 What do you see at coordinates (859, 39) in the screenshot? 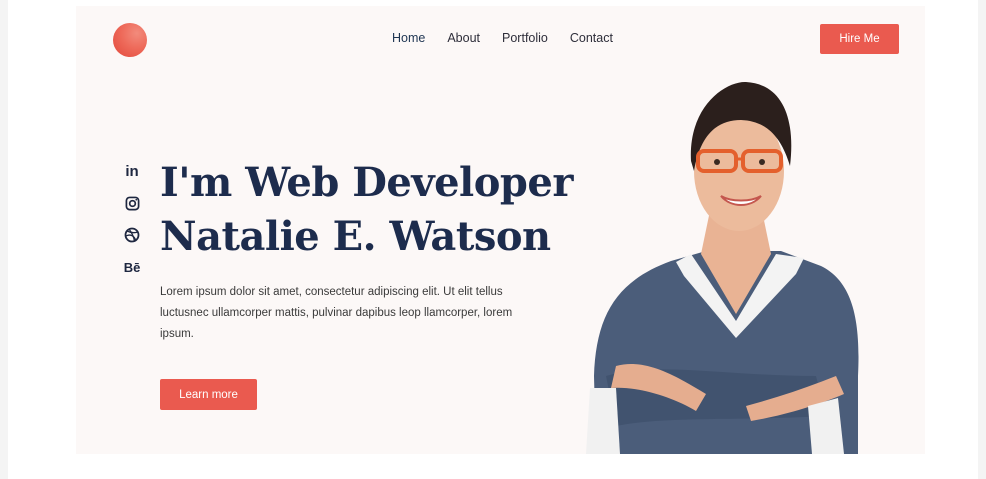
I see `hire-me-button: Hire Me` at bounding box center [859, 39].